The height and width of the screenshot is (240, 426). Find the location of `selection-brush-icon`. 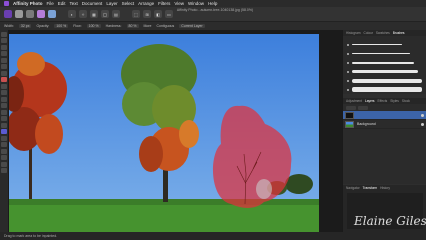

selection-brush-icon is located at coordinates (4, 53).